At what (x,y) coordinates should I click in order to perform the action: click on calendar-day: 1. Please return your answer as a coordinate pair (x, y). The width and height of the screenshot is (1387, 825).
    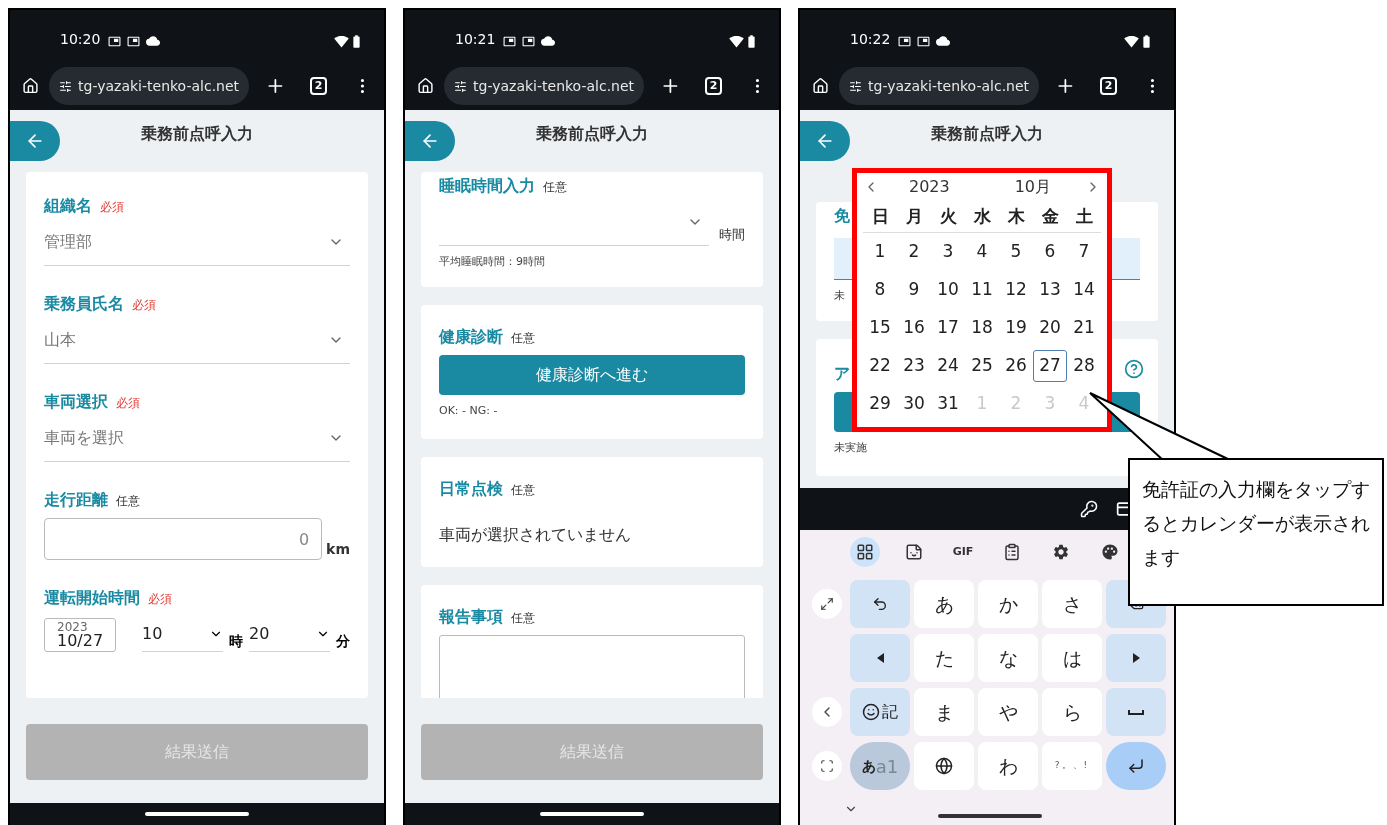
    Looking at the image, I should click on (880, 252).